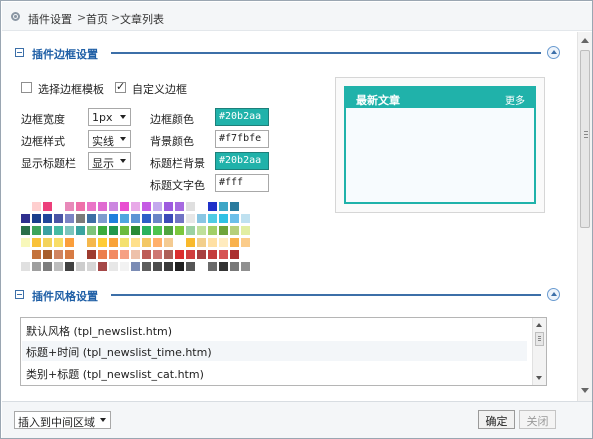  I want to click on border-color-input: #20b2aa, so click(242, 117).